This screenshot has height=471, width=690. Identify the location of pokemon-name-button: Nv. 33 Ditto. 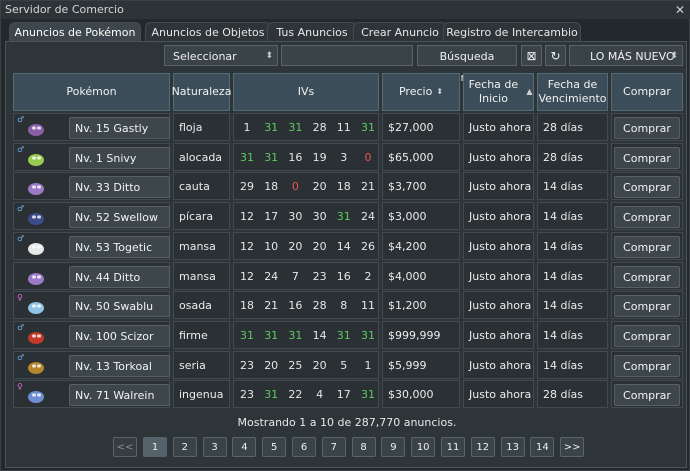
(119, 187).